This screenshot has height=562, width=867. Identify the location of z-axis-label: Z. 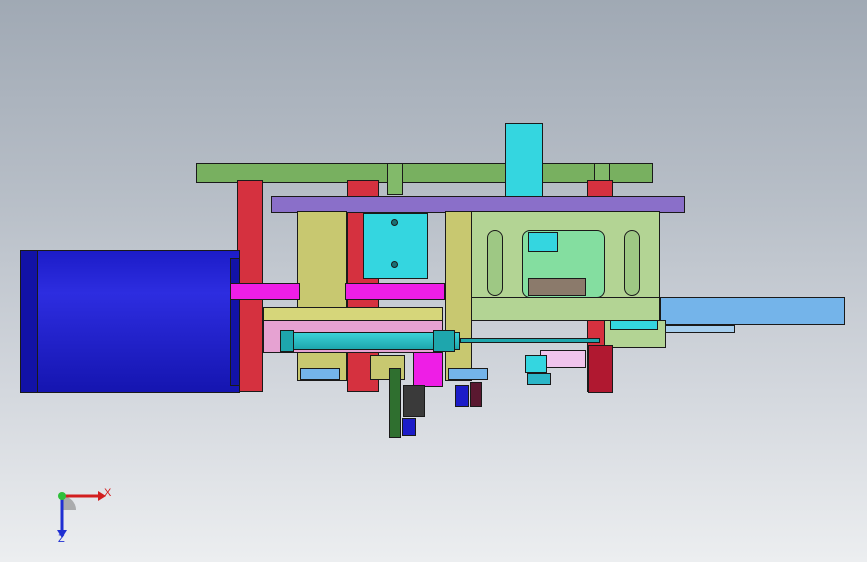
(61, 539).